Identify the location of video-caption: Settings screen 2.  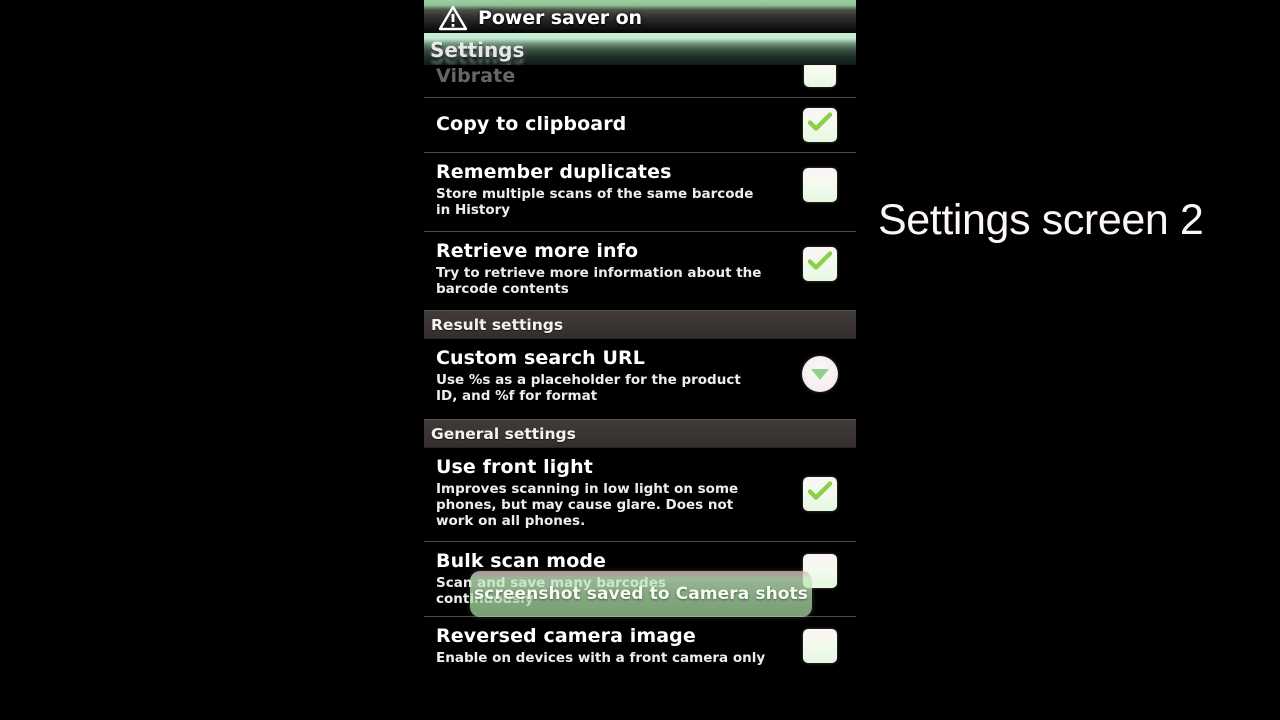
(1041, 220).